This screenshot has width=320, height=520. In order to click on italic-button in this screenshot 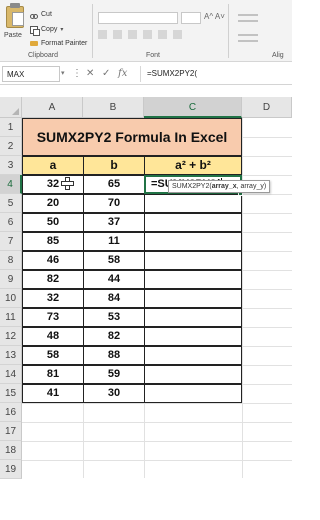, I will do `click(117, 34)`.